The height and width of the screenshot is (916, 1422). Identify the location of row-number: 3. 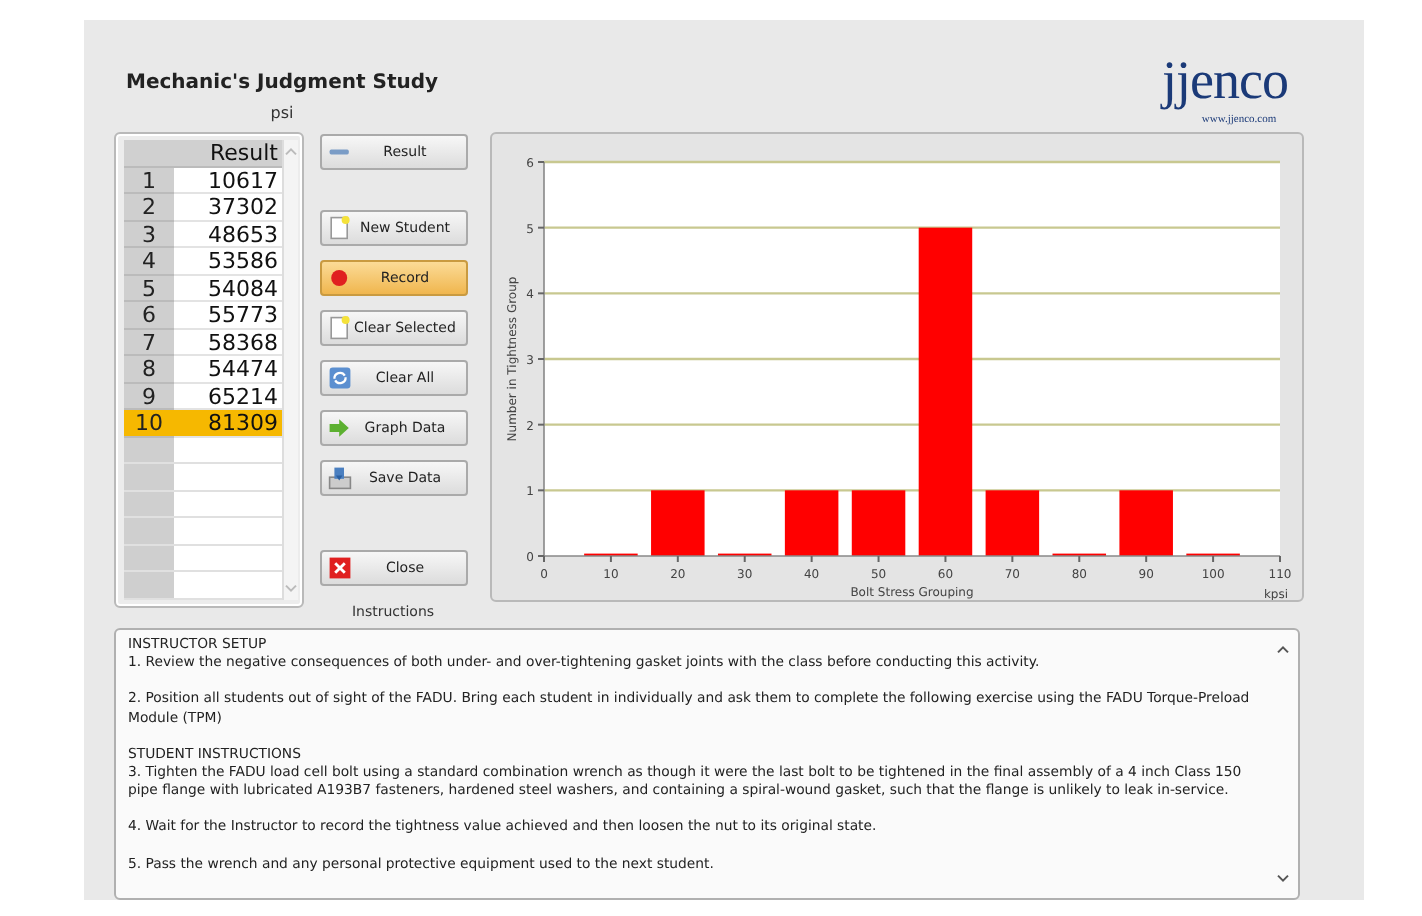
(149, 234).